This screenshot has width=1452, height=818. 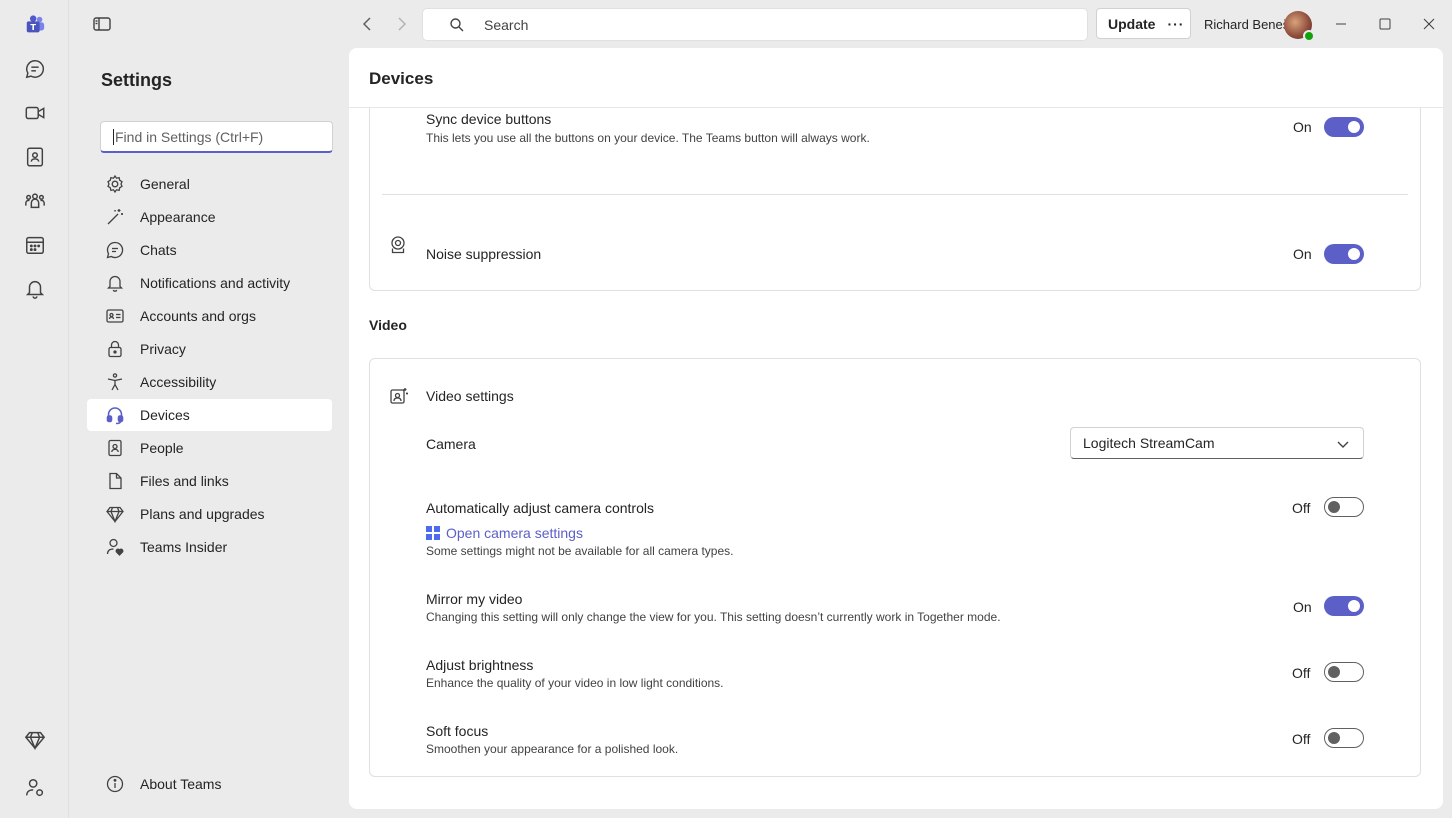 What do you see at coordinates (181, 784) in the screenshot?
I see `nav-label: About Teams` at bounding box center [181, 784].